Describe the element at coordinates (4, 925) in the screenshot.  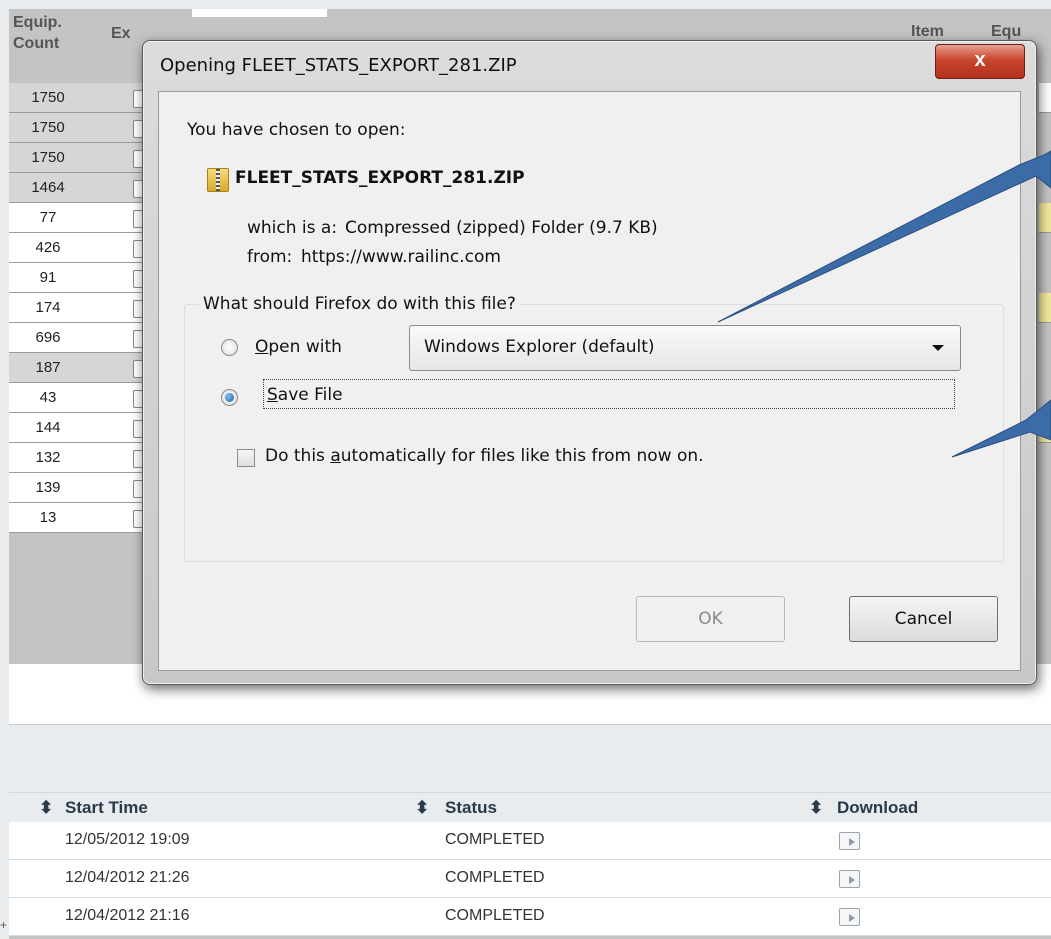
I see `corner-mark: +` at that location.